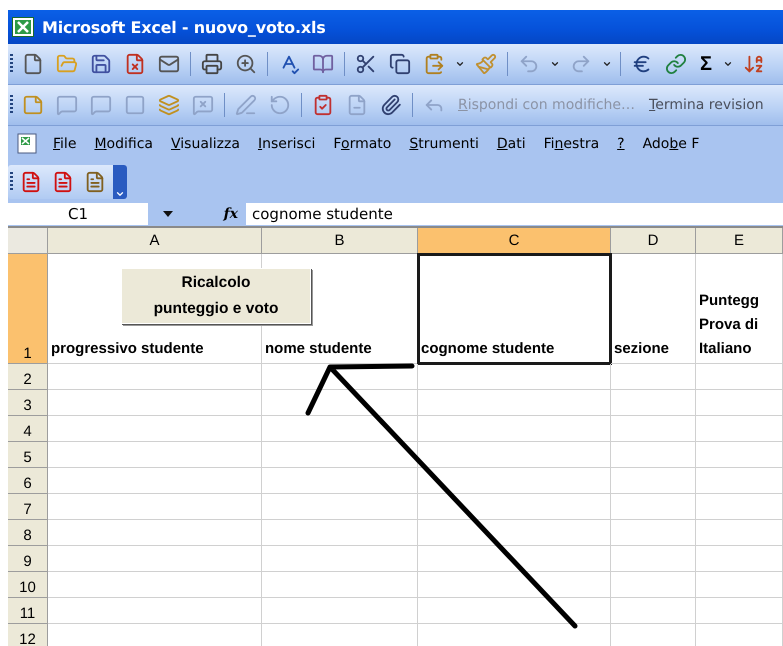 Image resolution: width=783 pixels, height=646 pixels. Describe the element at coordinates (642, 349) in the screenshot. I see `cell-text: sezione` at that location.